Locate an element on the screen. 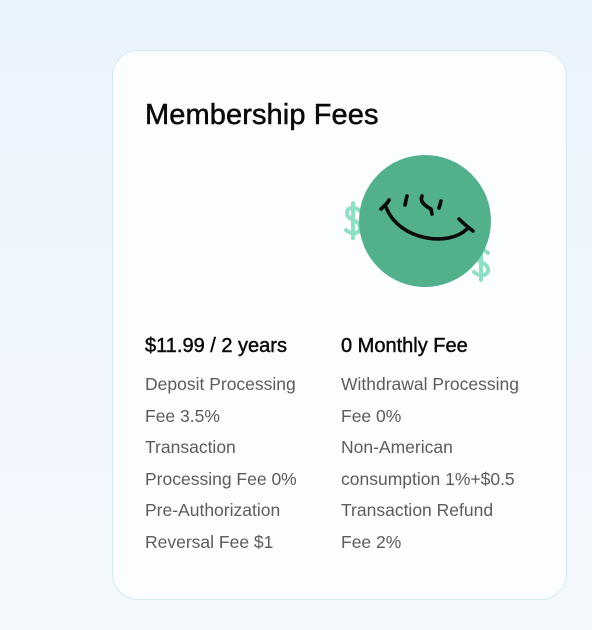 The image size is (592, 630). fee-line: Pre-Authorization is located at coordinates (213, 510).